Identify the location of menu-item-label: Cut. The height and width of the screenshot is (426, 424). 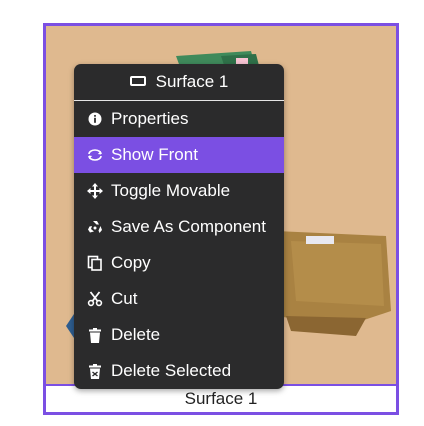
(124, 298).